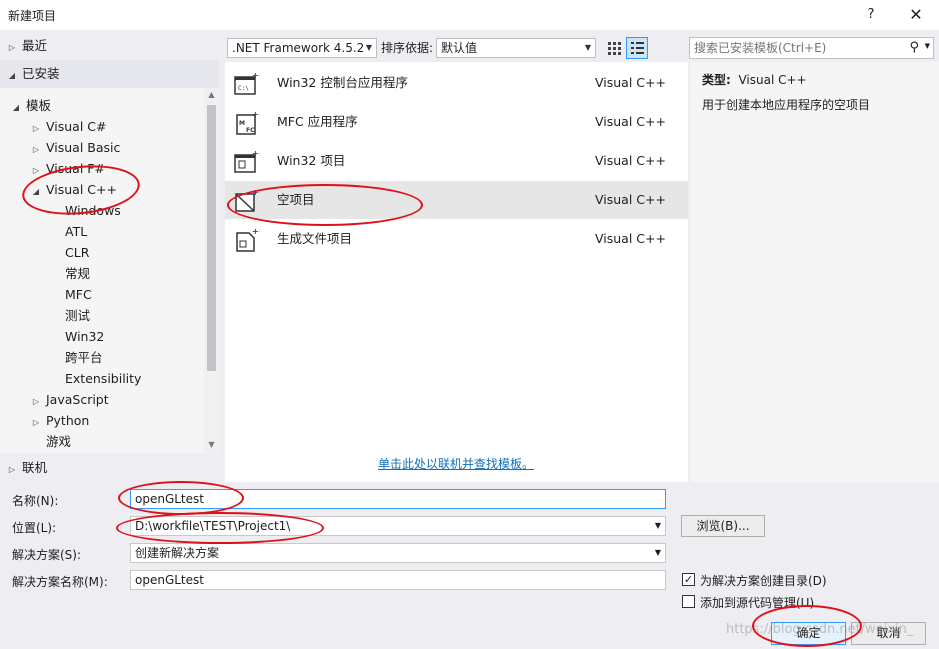 This screenshot has width=939, height=649. I want to click on scroll-up-icon: ▲, so click(211, 94).